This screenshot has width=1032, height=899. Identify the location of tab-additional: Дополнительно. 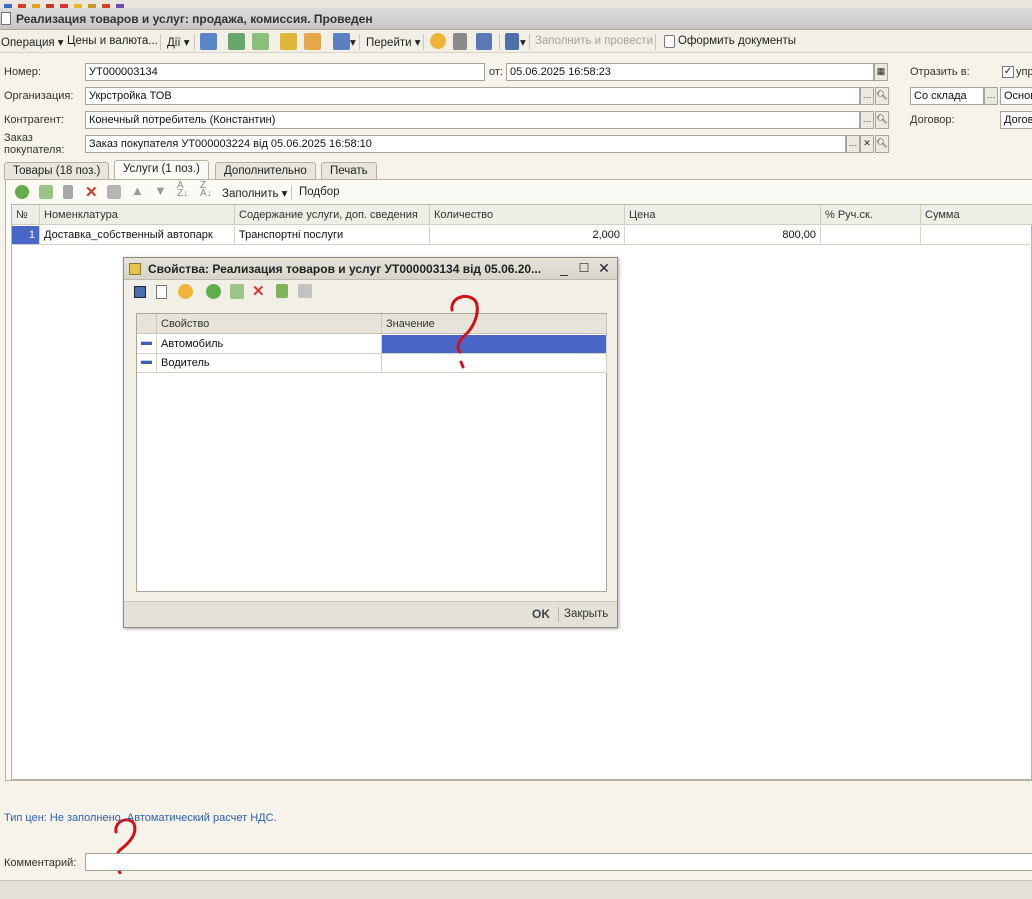
(265, 171).